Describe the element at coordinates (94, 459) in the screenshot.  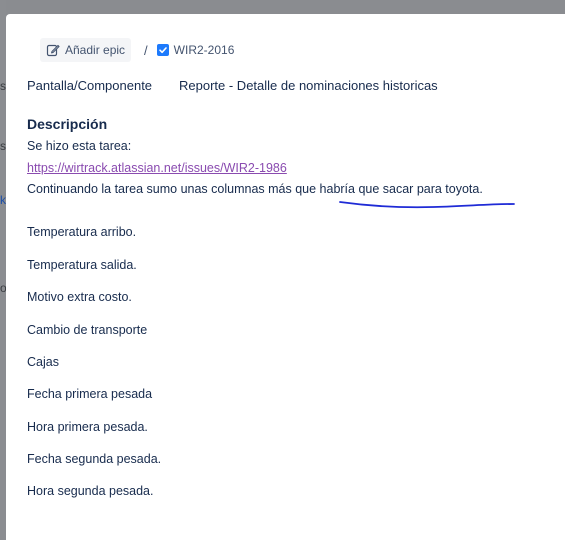
I see `list-item: Fecha segunda pesada.` at that location.